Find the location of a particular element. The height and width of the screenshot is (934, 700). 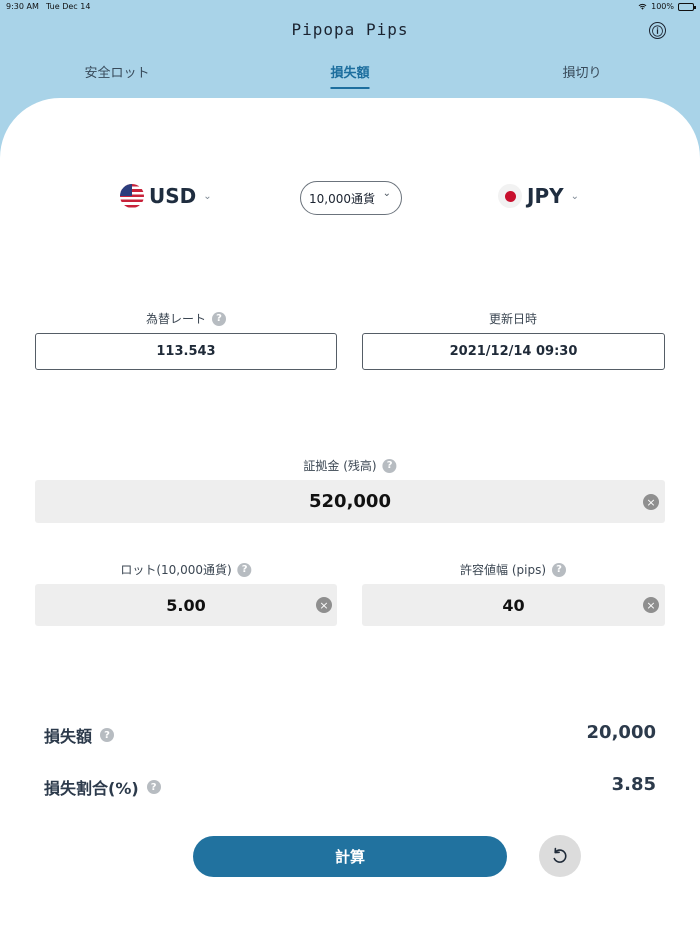

base-currency-selector: USD ⌄ is located at coordinates (166, 196).